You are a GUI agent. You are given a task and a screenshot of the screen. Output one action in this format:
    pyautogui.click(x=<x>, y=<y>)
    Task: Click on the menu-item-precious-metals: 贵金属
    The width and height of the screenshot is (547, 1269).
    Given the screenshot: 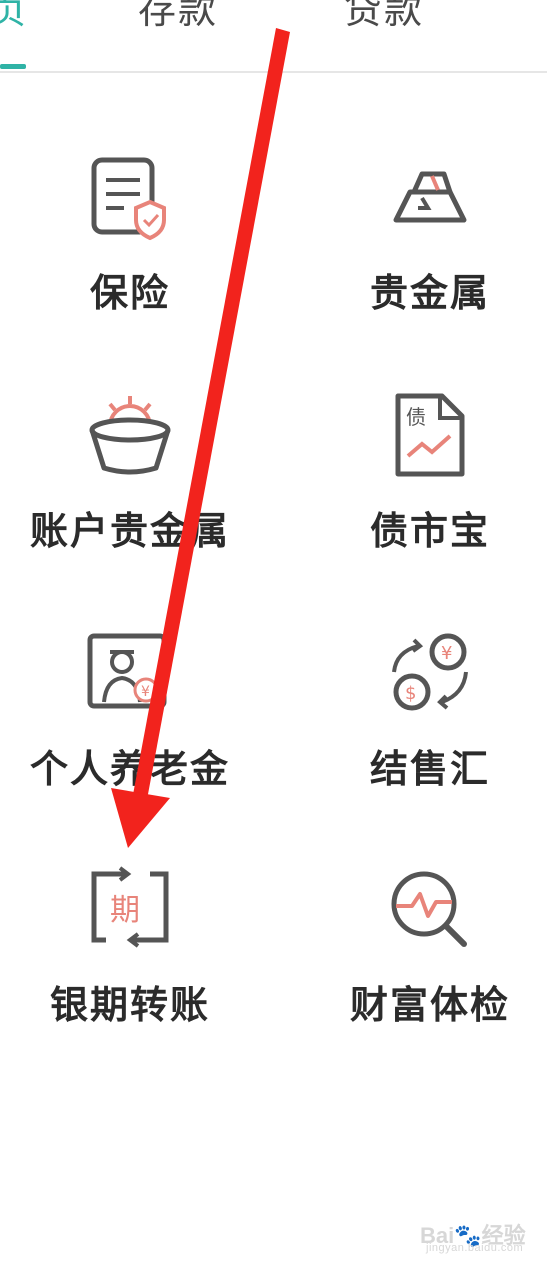 What is the action you would take?
    pyautogui.click(x=426, y=247)
    